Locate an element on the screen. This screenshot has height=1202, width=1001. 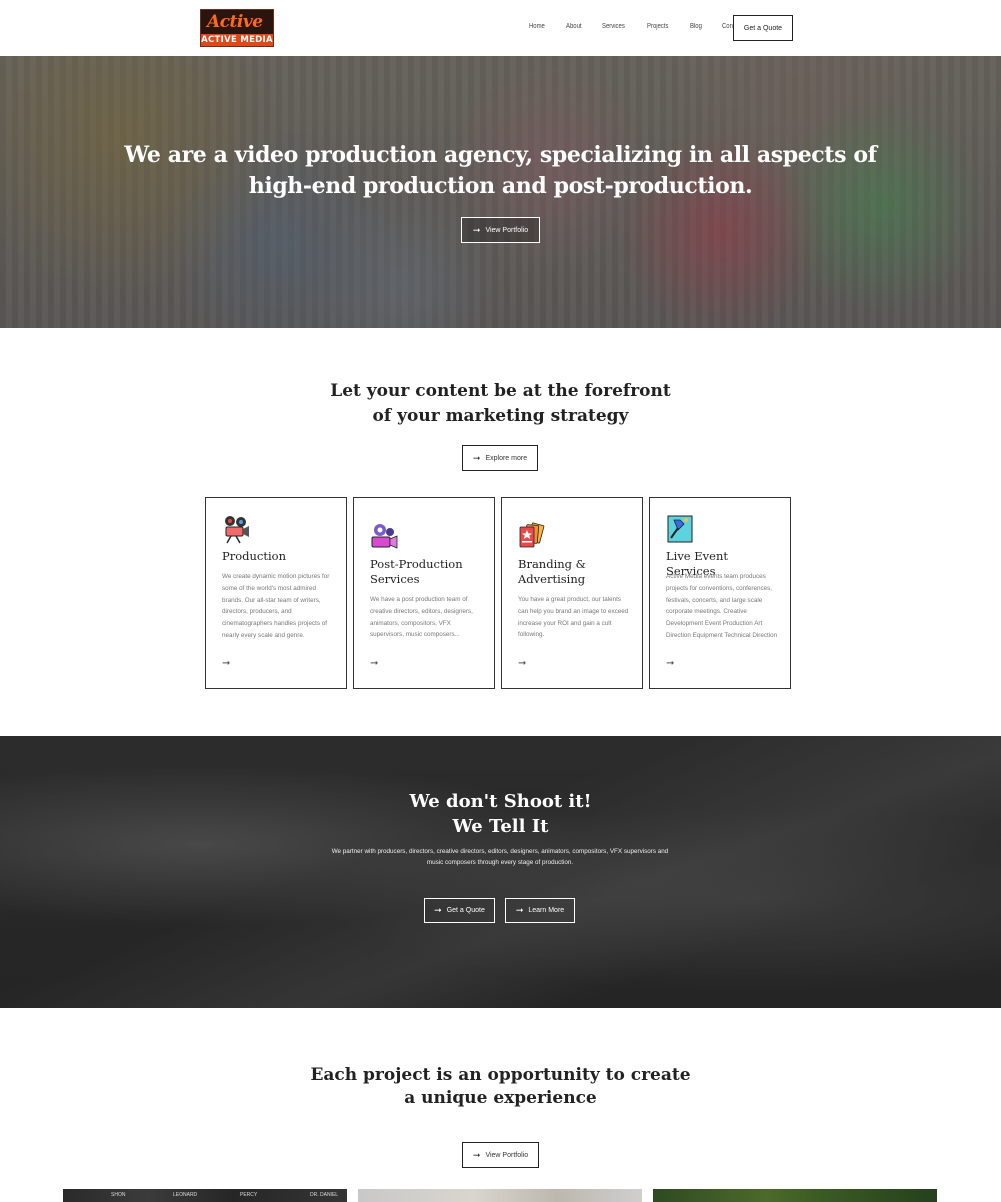
banner-get-quote-button: ➞ Get a Quote is located at coordinates (459, 910).